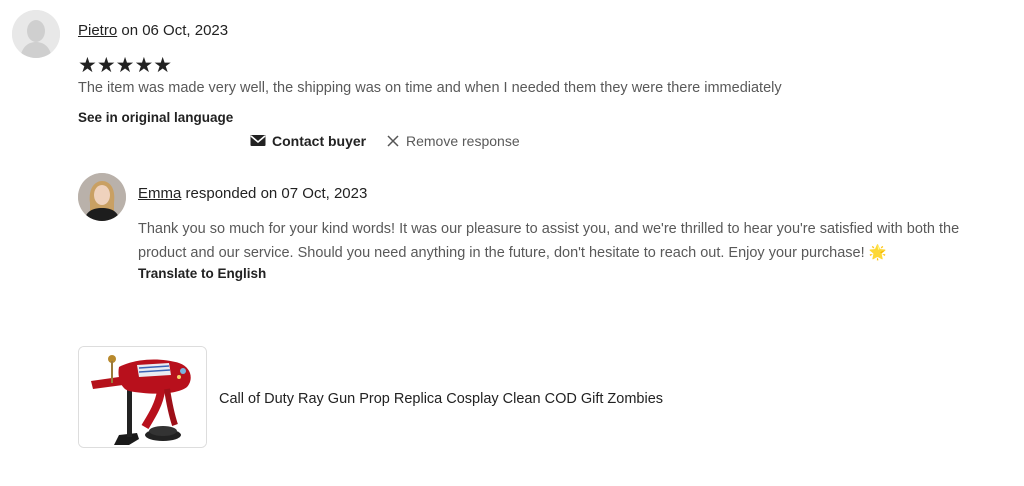  I want to click on remove-response-label: Remove response, so click(463, 141).